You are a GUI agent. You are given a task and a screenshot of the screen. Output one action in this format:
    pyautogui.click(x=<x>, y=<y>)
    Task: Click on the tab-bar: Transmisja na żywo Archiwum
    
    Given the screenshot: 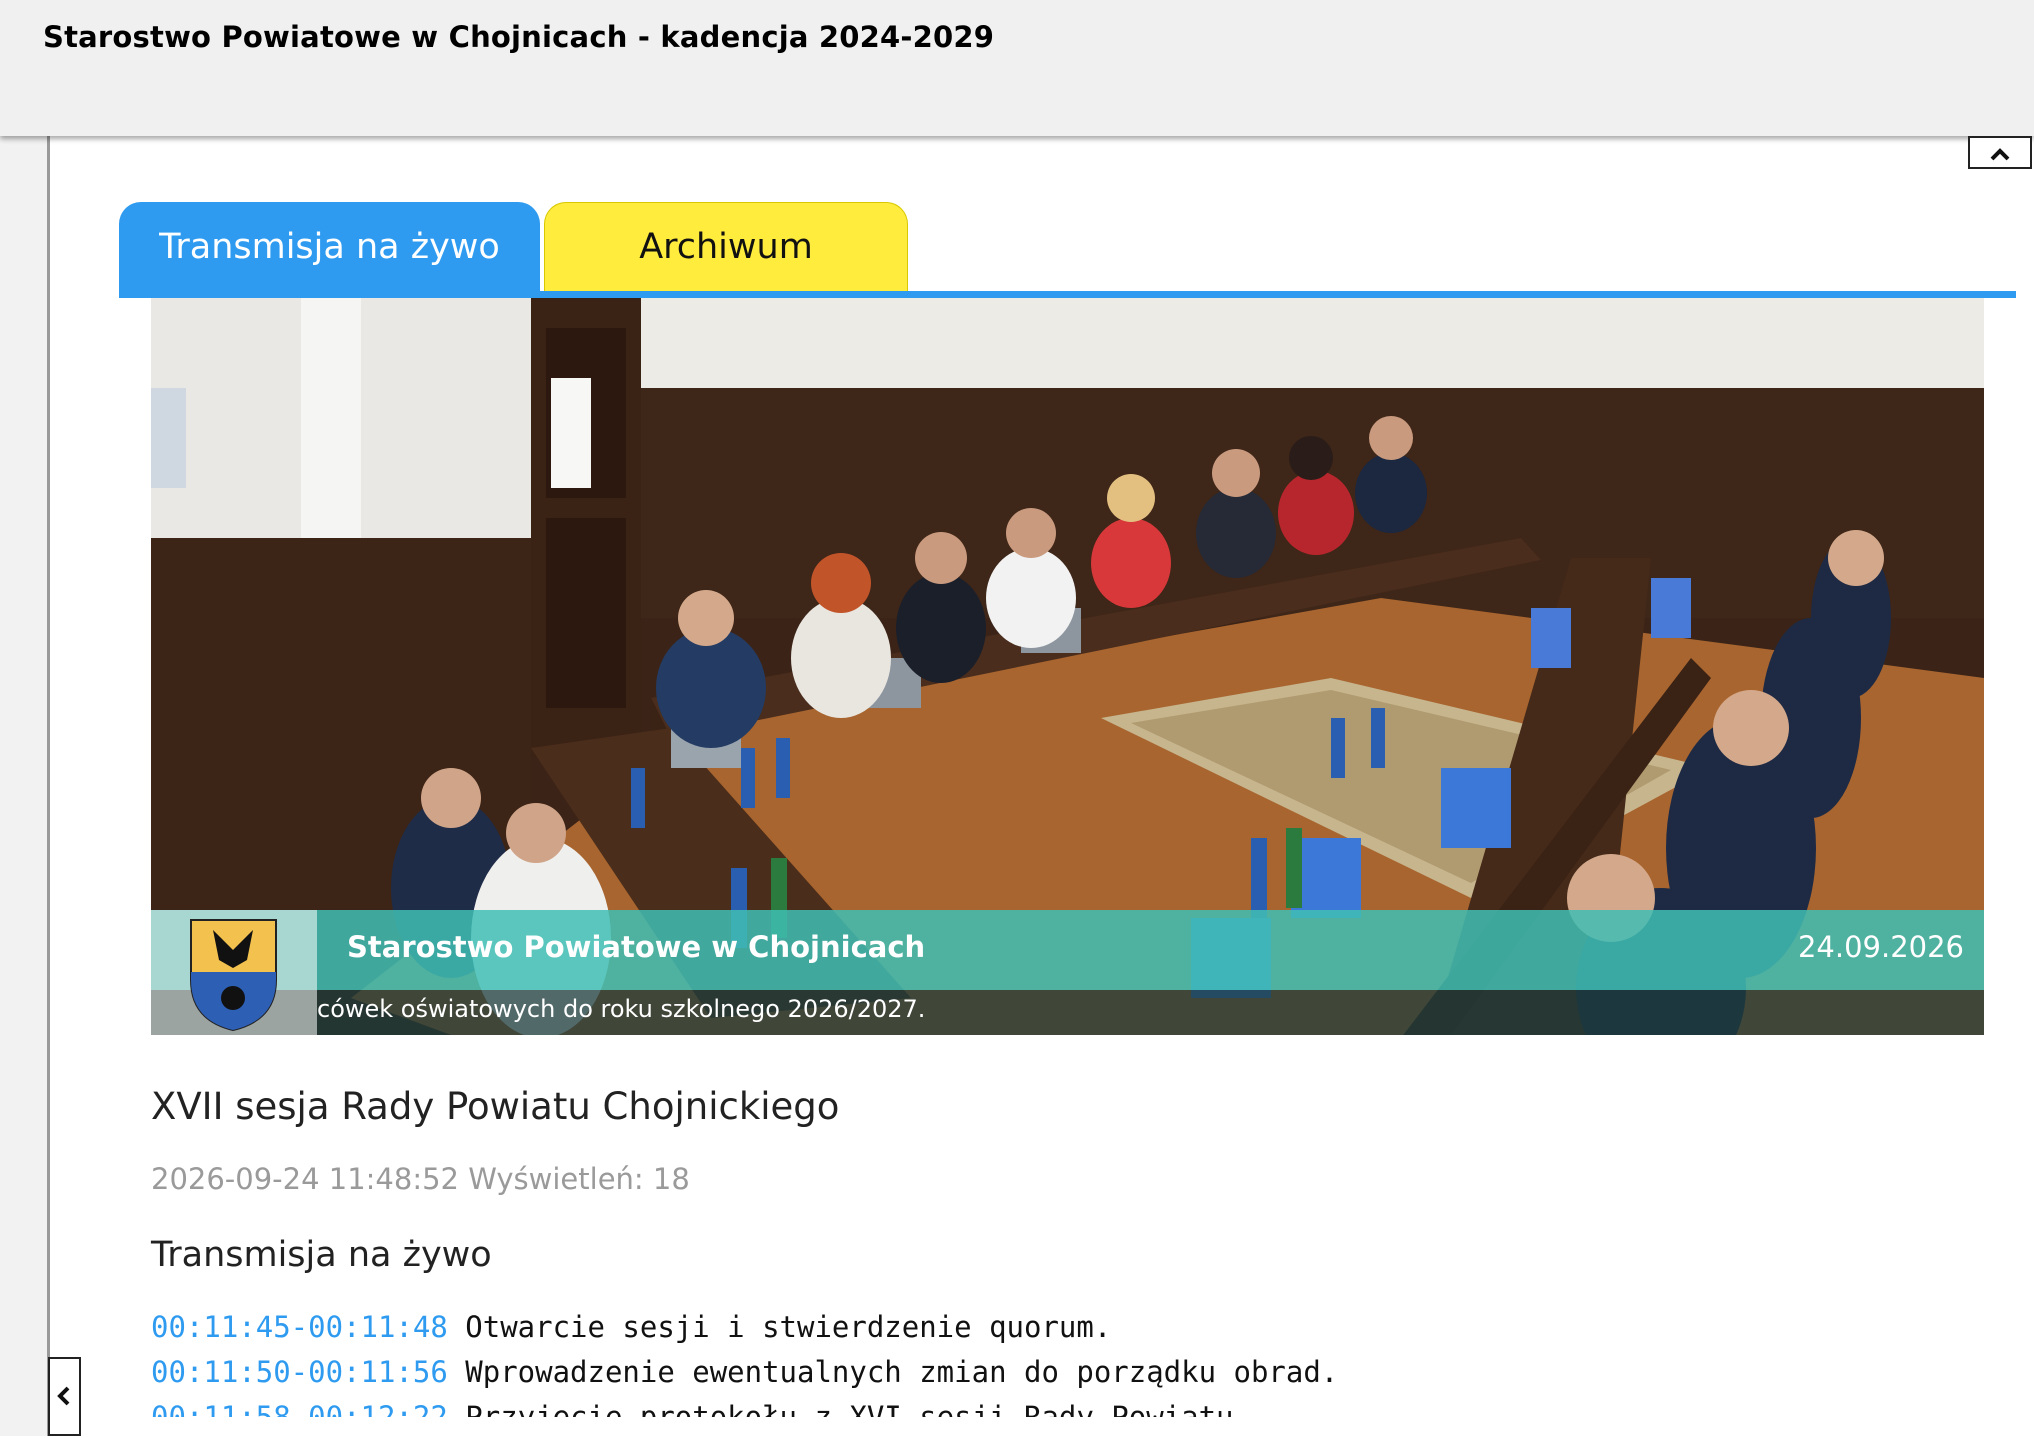 What is the action you would take?
    pyautogui.click(x=1067, y=250)
    